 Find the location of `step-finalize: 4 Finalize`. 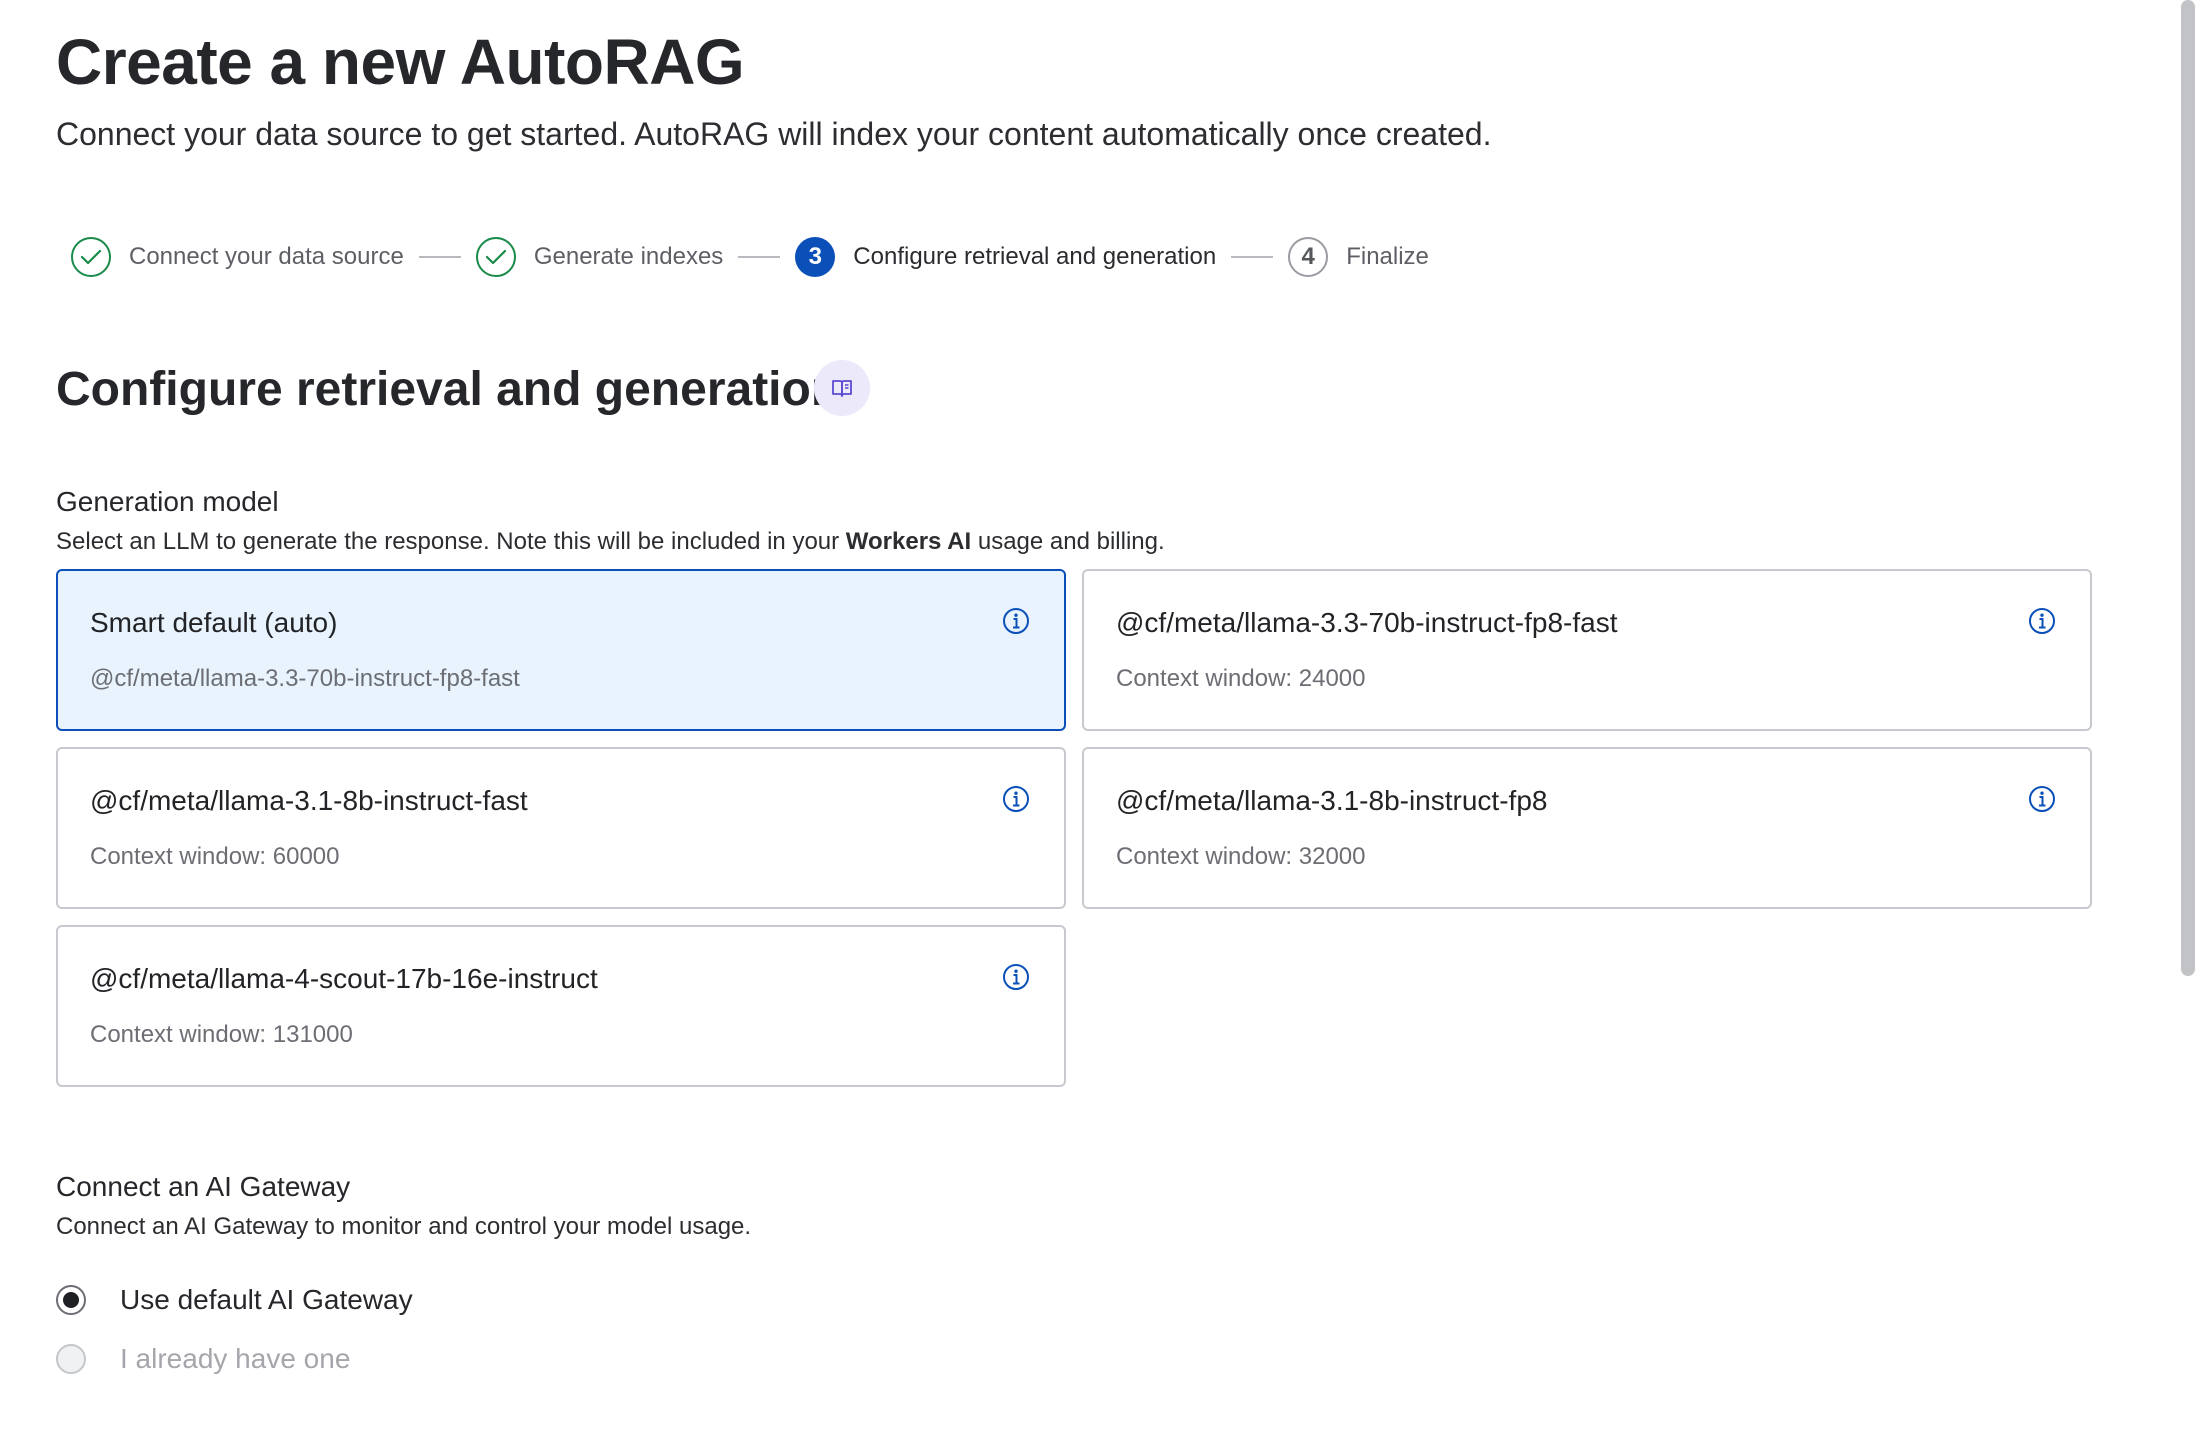

step-finalize: 4 Finalize is located at coordinates (1358, 257).